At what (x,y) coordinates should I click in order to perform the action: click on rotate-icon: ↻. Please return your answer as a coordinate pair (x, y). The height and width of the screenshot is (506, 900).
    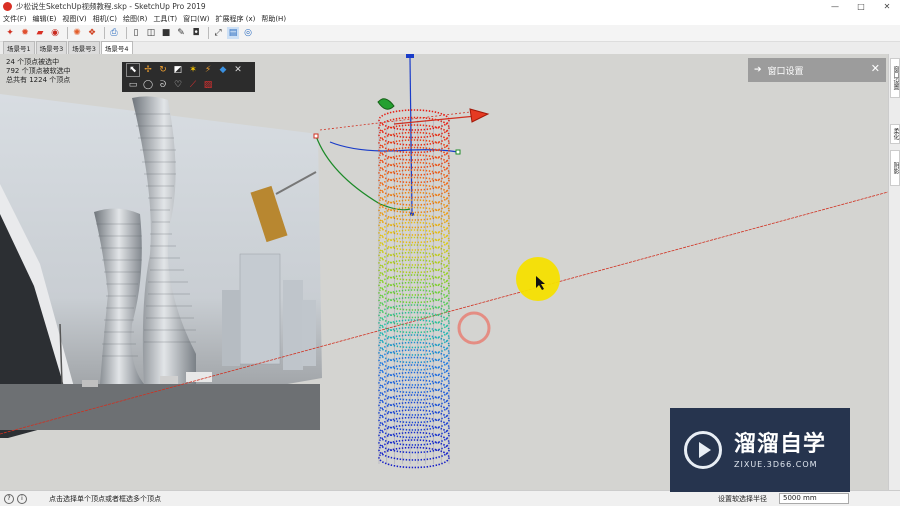
    Looking at the image, I should click on (163, 70).